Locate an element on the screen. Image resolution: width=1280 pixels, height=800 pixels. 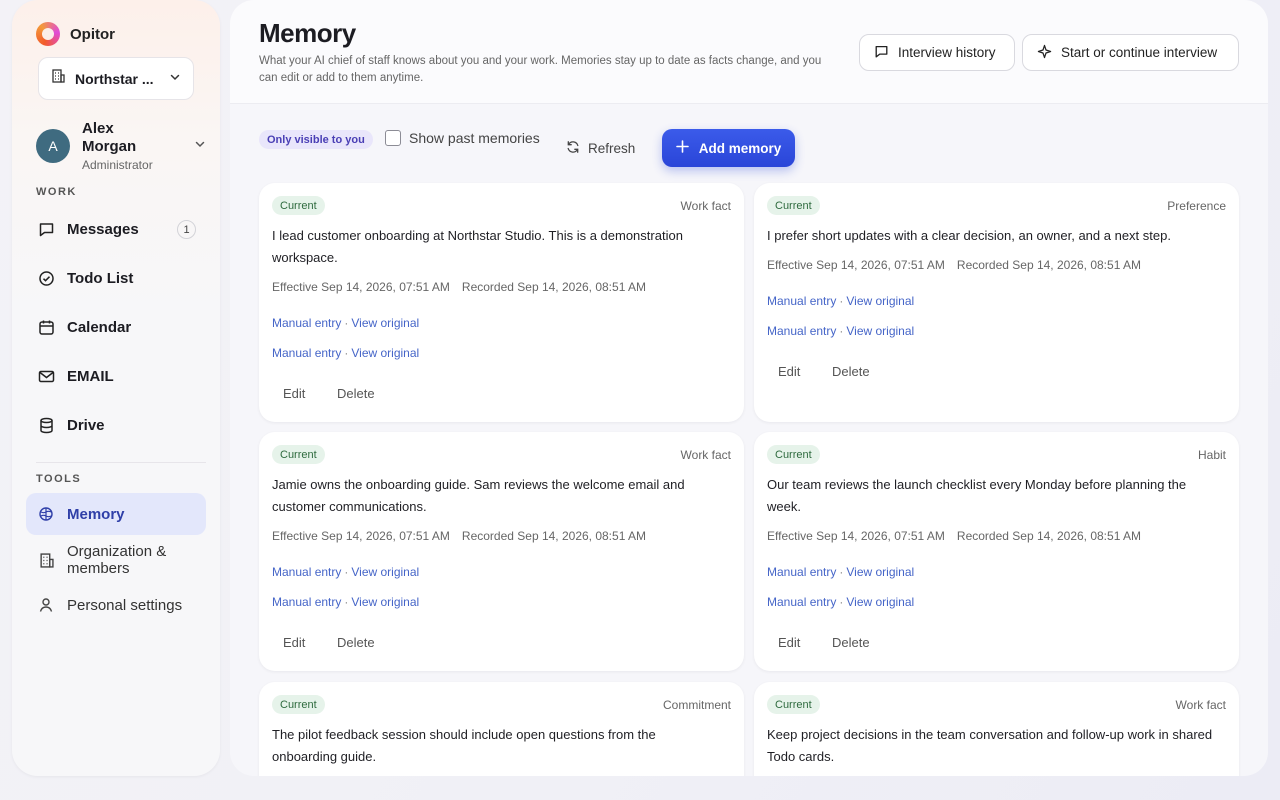
memory-category: Commitment is located at coordinates (696, 705).